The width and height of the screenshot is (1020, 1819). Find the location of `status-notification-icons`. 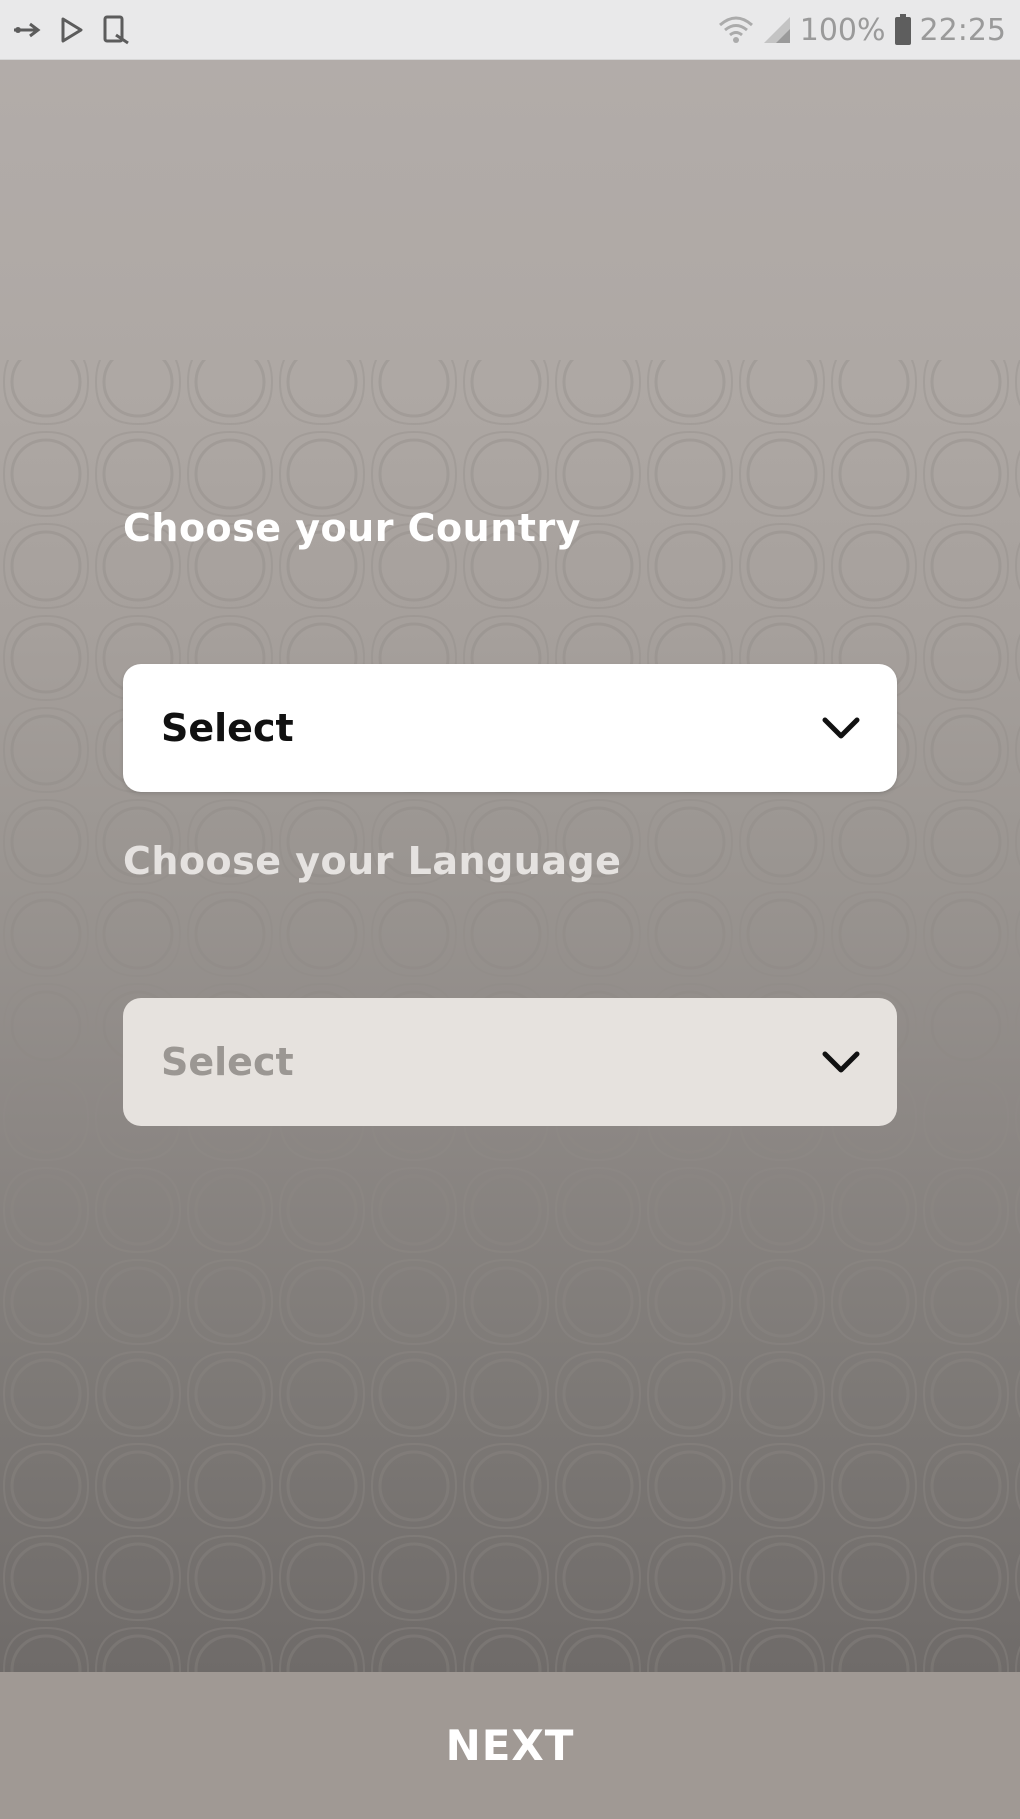

status-notification-icons is located at coordinates (71, 30).